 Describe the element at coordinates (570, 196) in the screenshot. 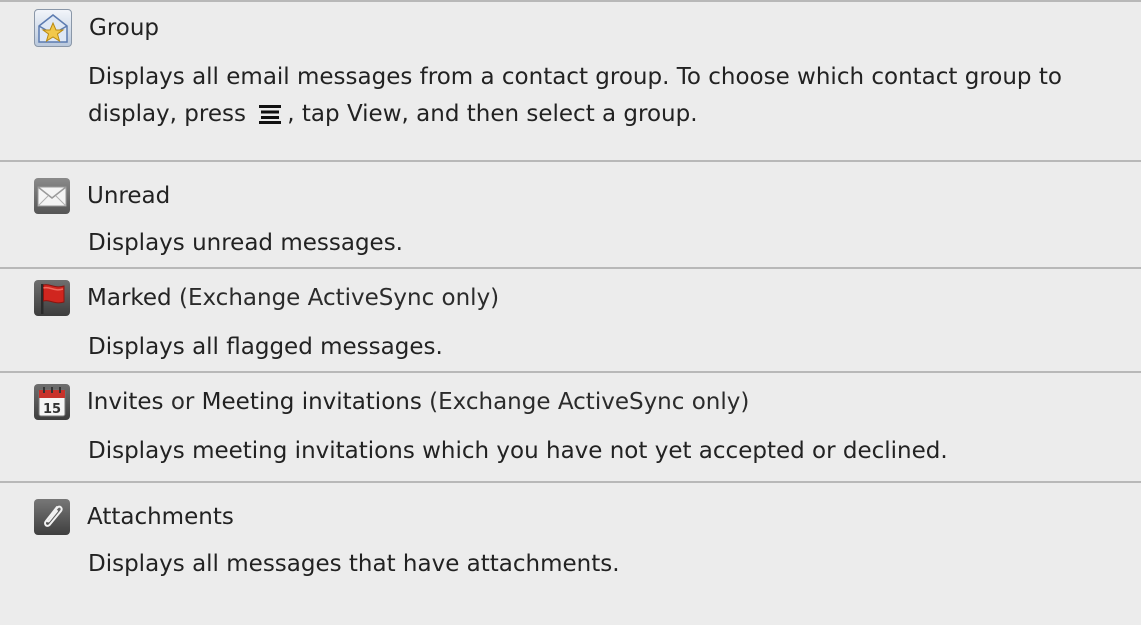

I see `list-item-header: Unread` at that location.